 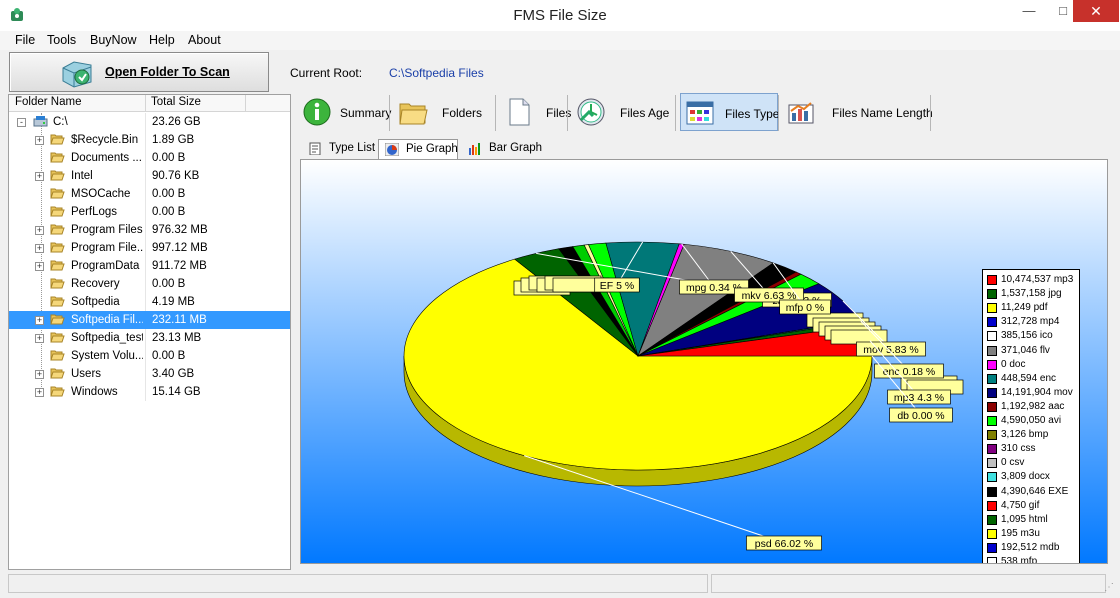 What do you see at coordinates (204, 40) in the screenshot?
I see `menu-about: About` at bounding box center [204, 40].